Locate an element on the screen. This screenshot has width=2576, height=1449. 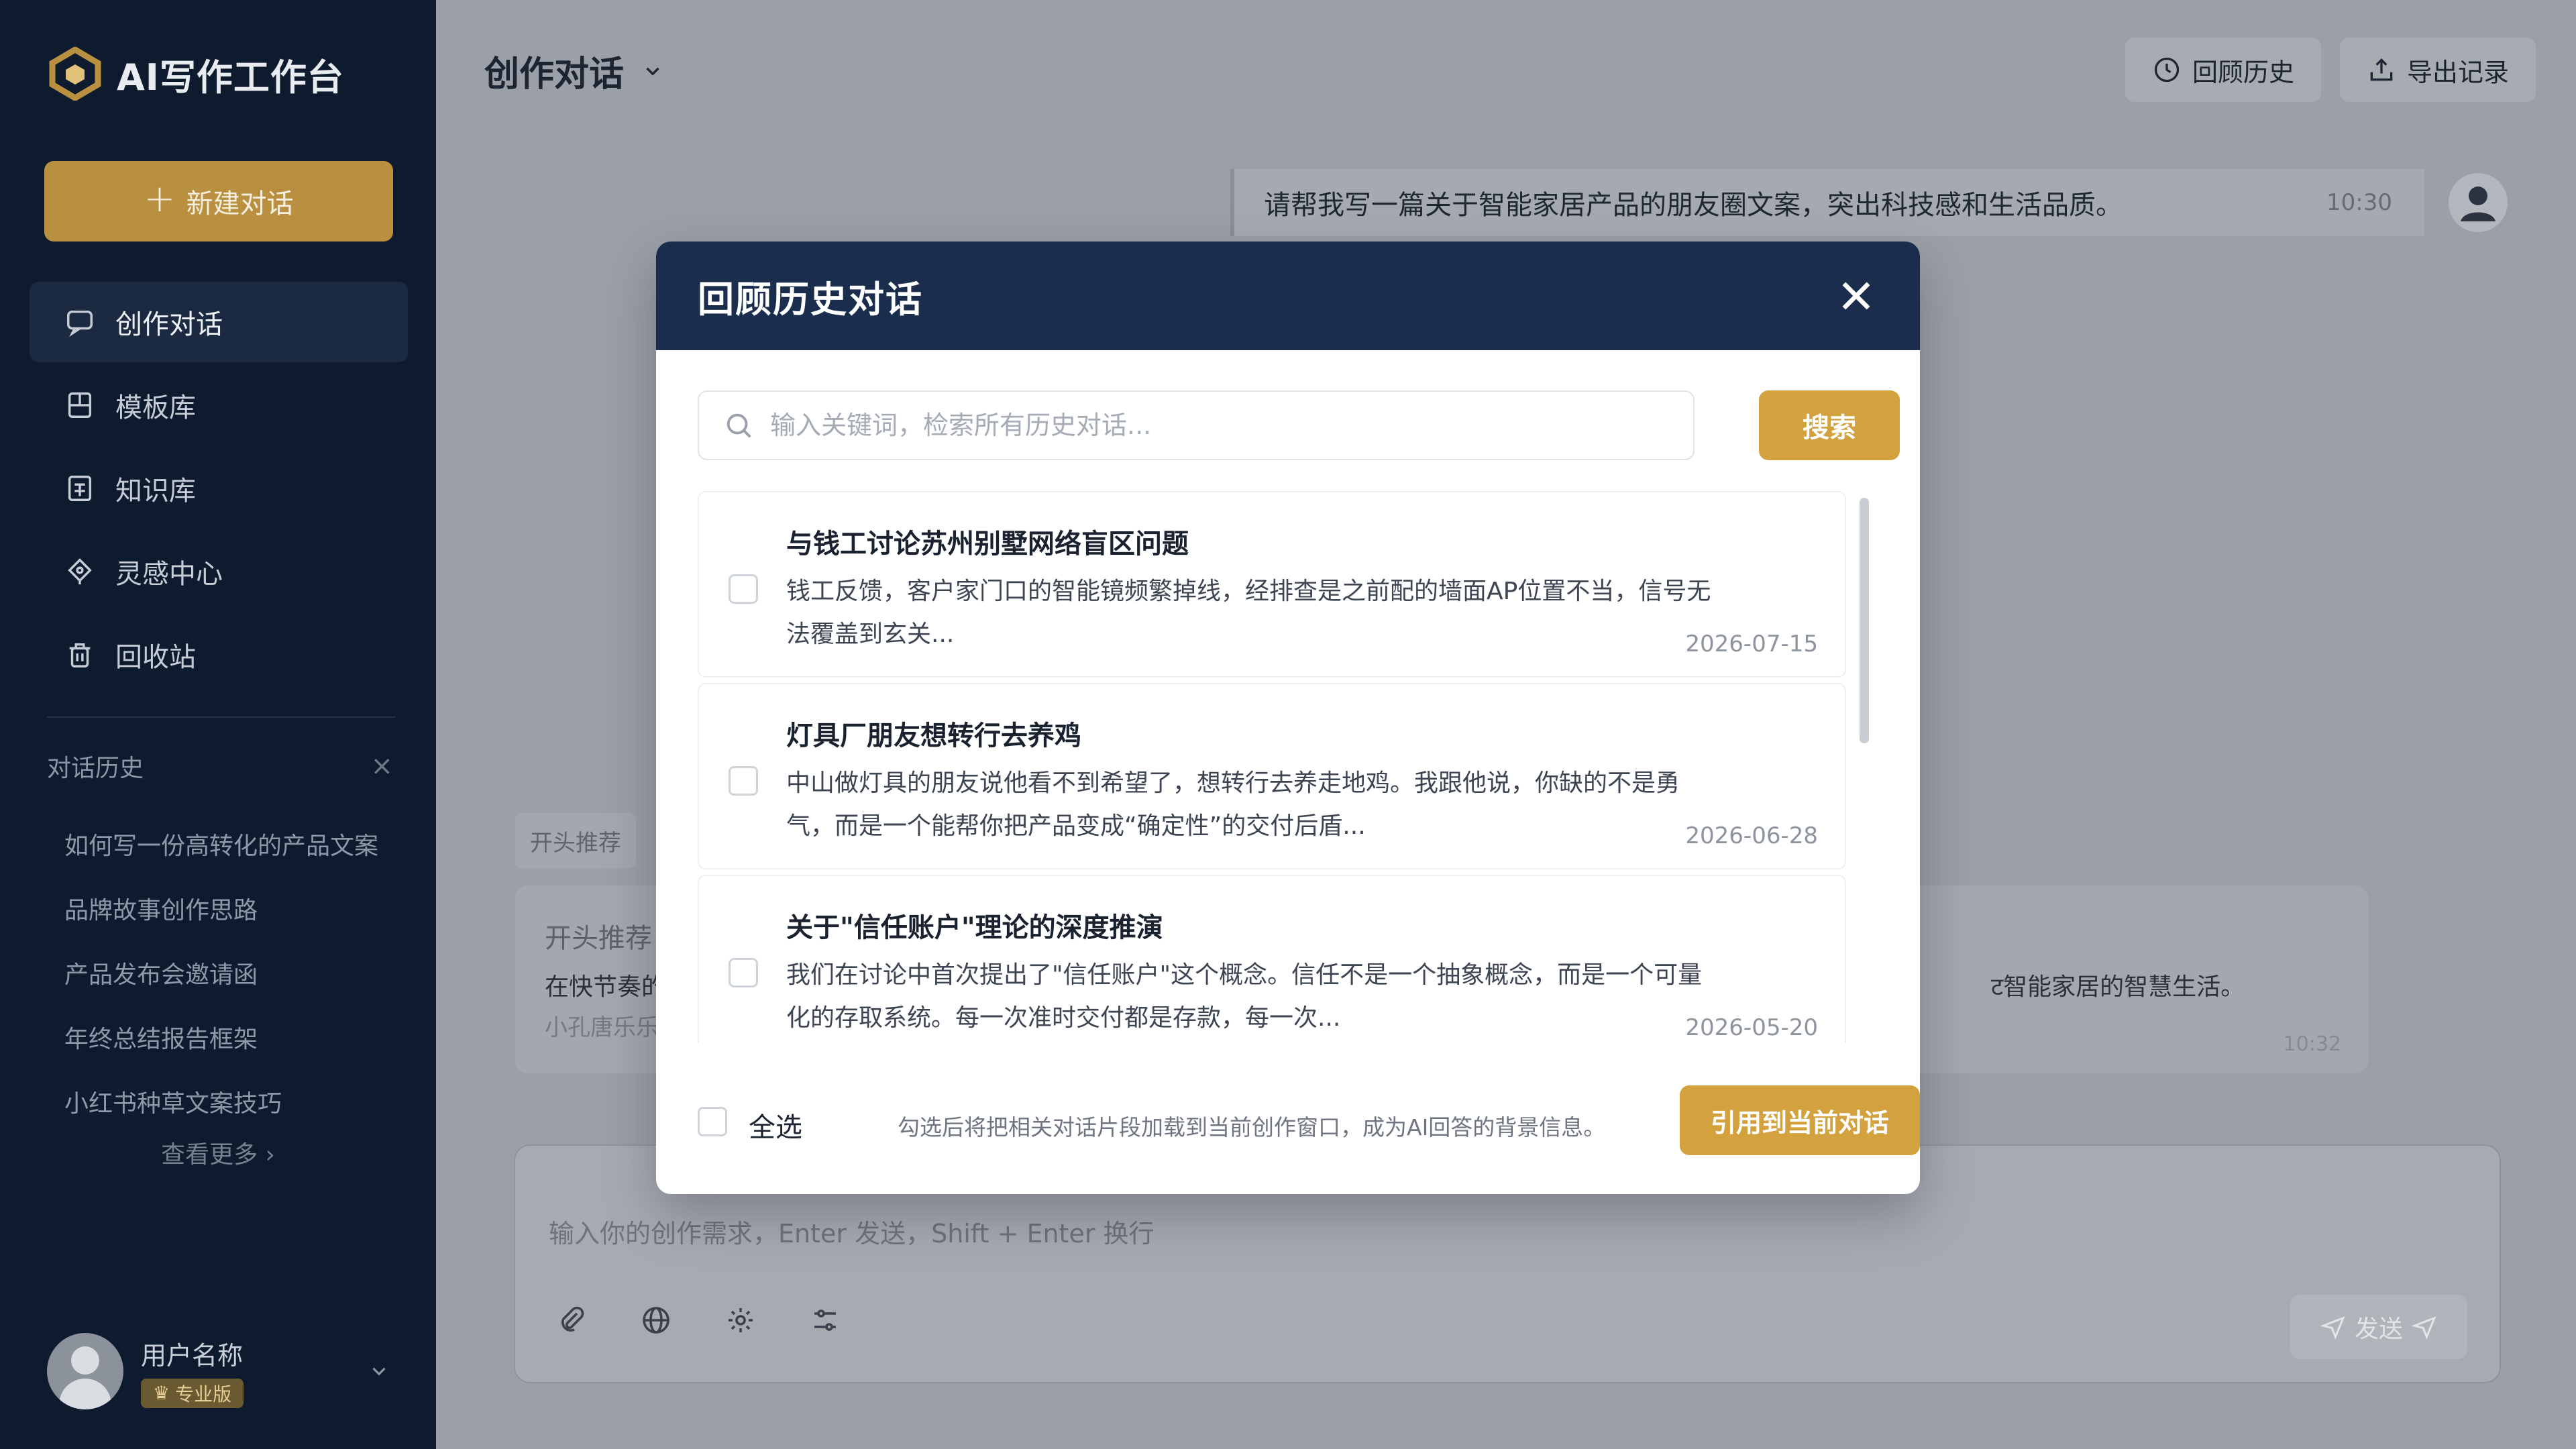
sidebar-item-label: 模板库 is located at coordinates (155, 407).